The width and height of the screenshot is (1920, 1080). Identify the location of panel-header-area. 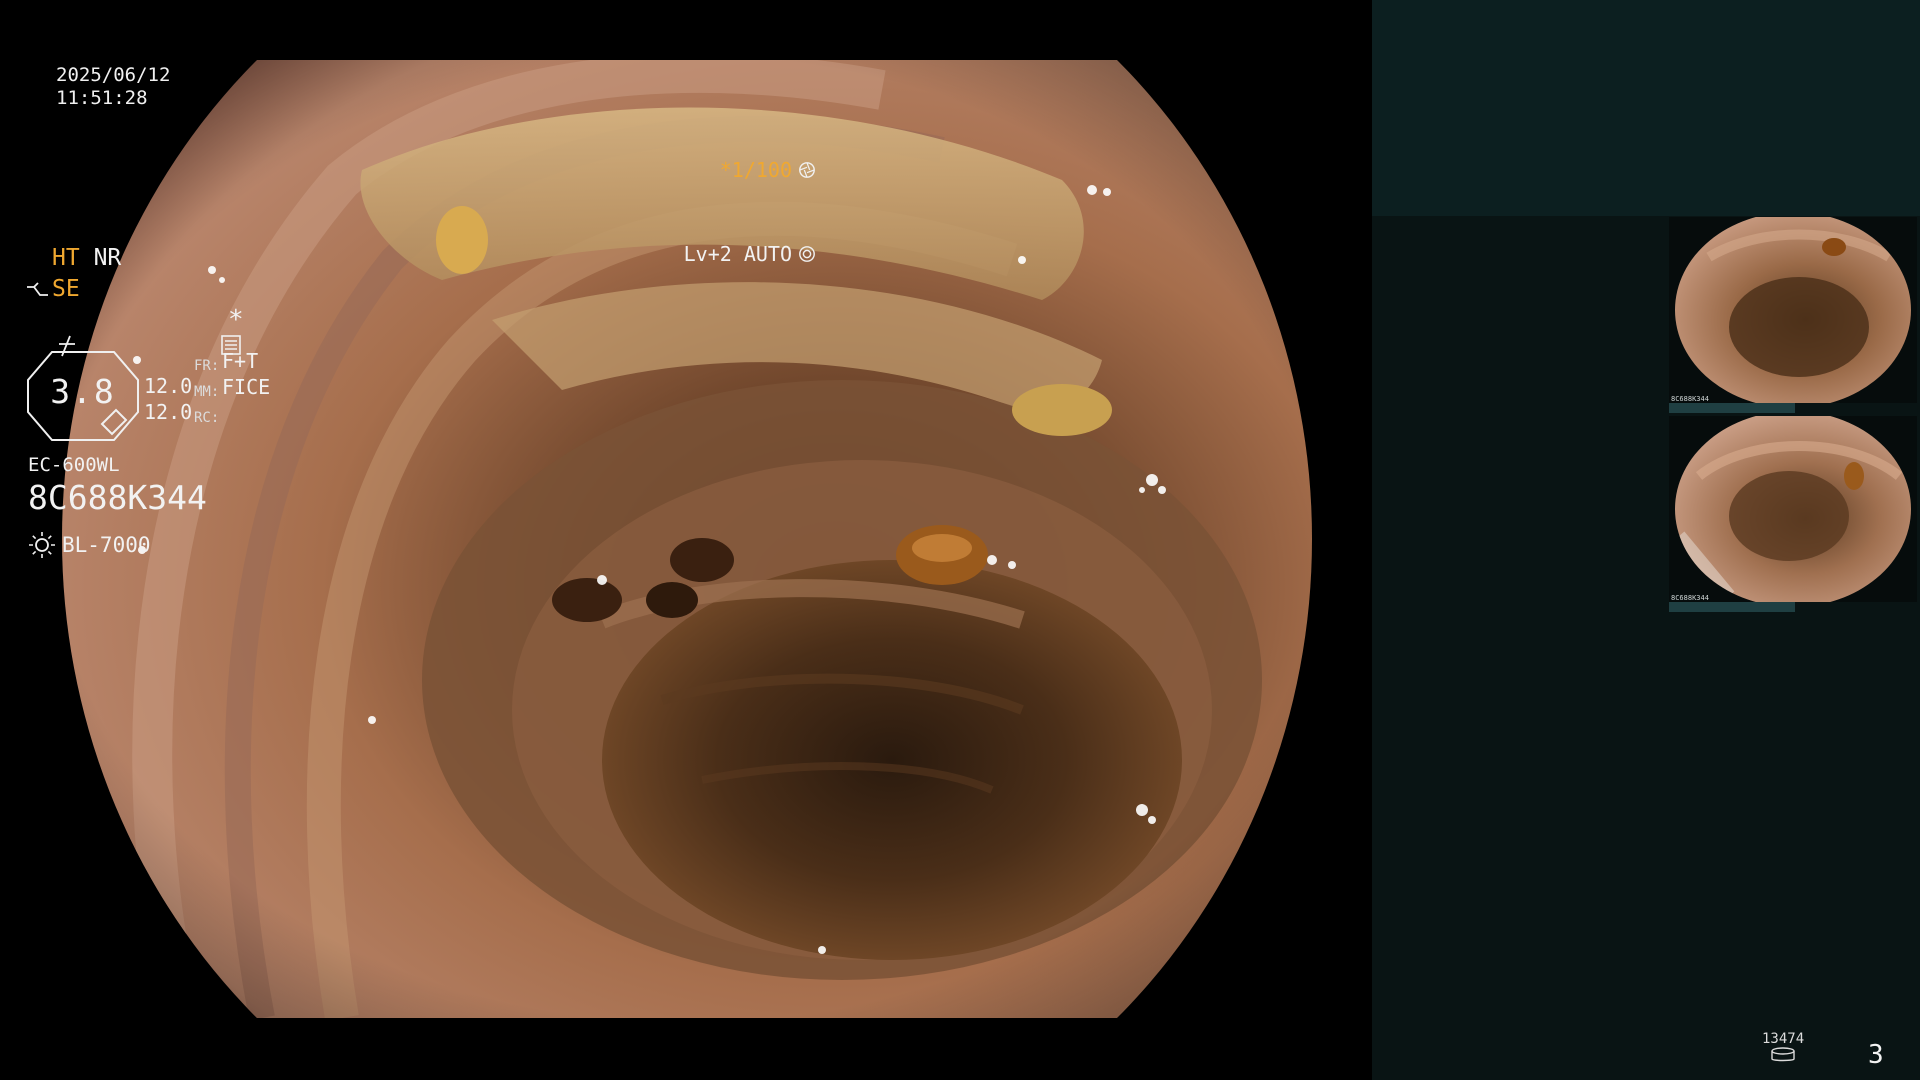
(1646, 108).